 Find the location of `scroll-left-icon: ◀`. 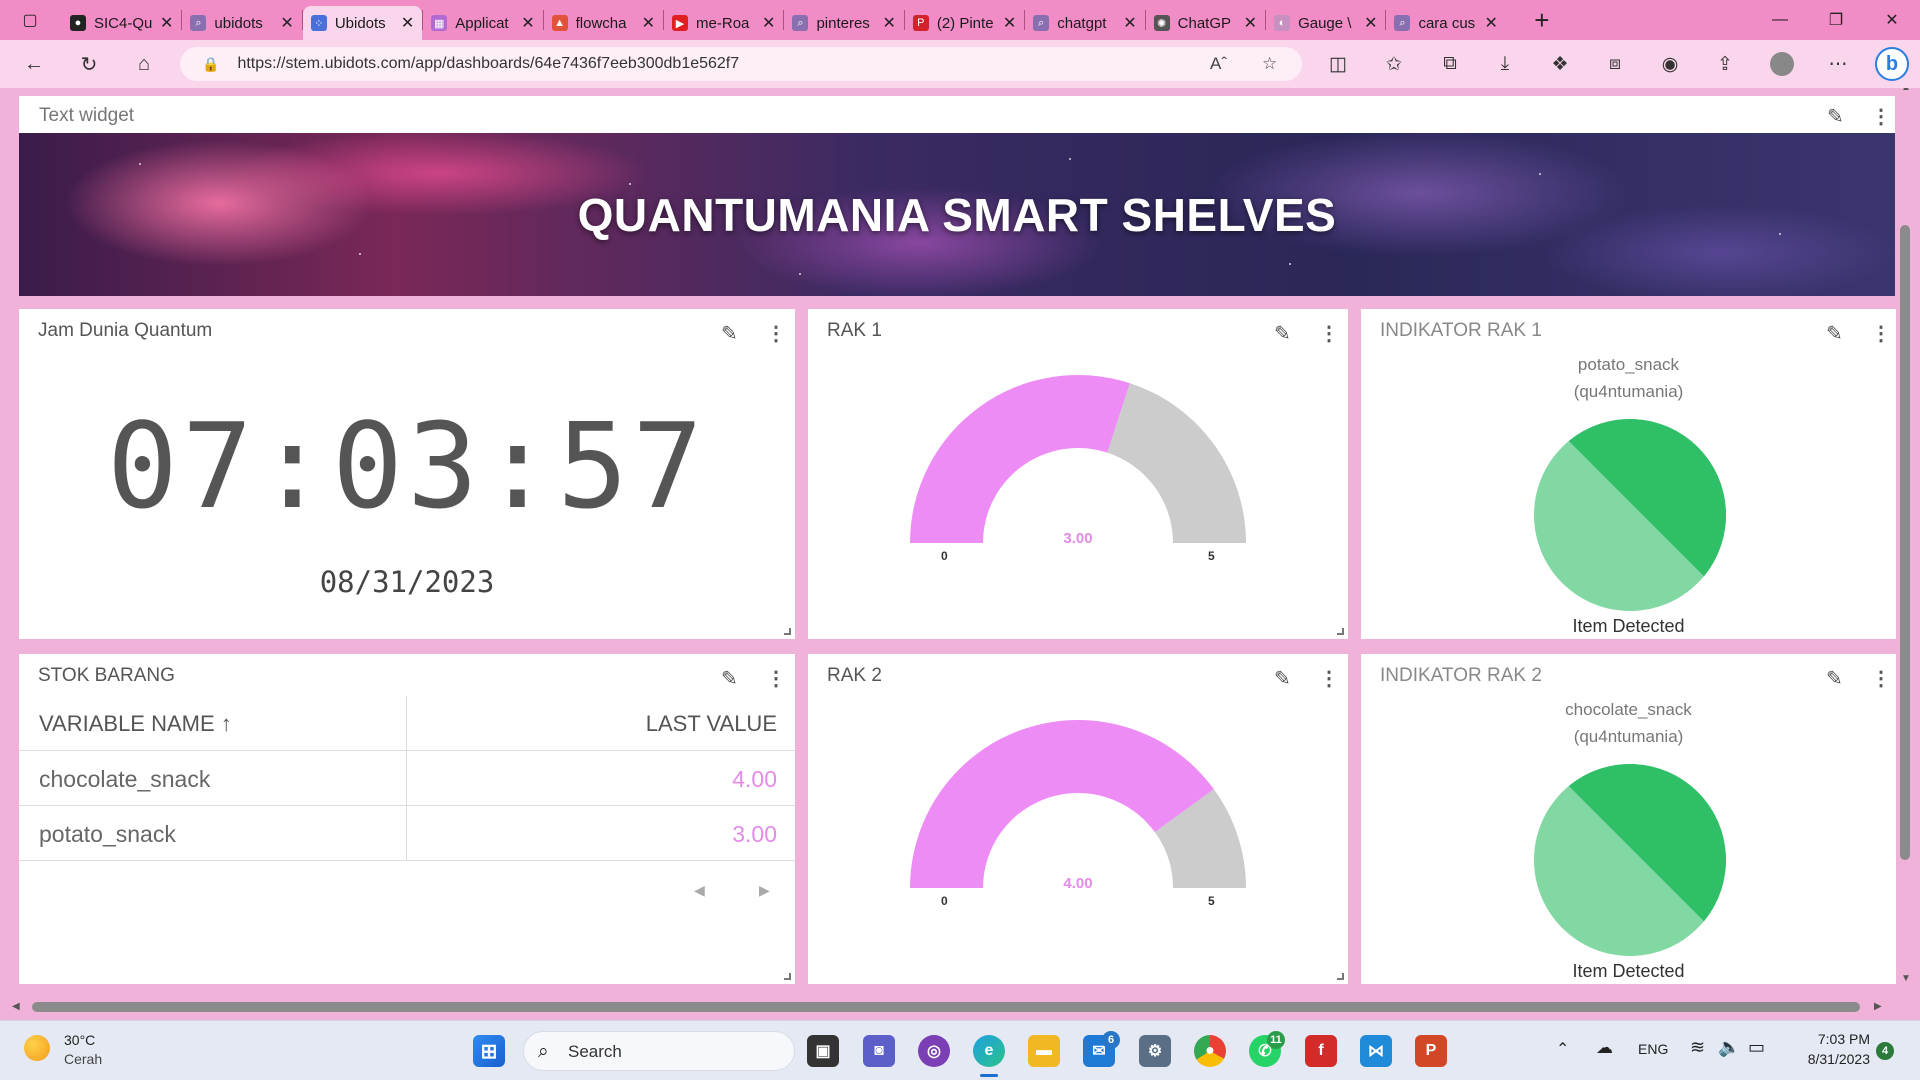

scroll-left-icon: ◀ is located at coordinates (16, 1006).